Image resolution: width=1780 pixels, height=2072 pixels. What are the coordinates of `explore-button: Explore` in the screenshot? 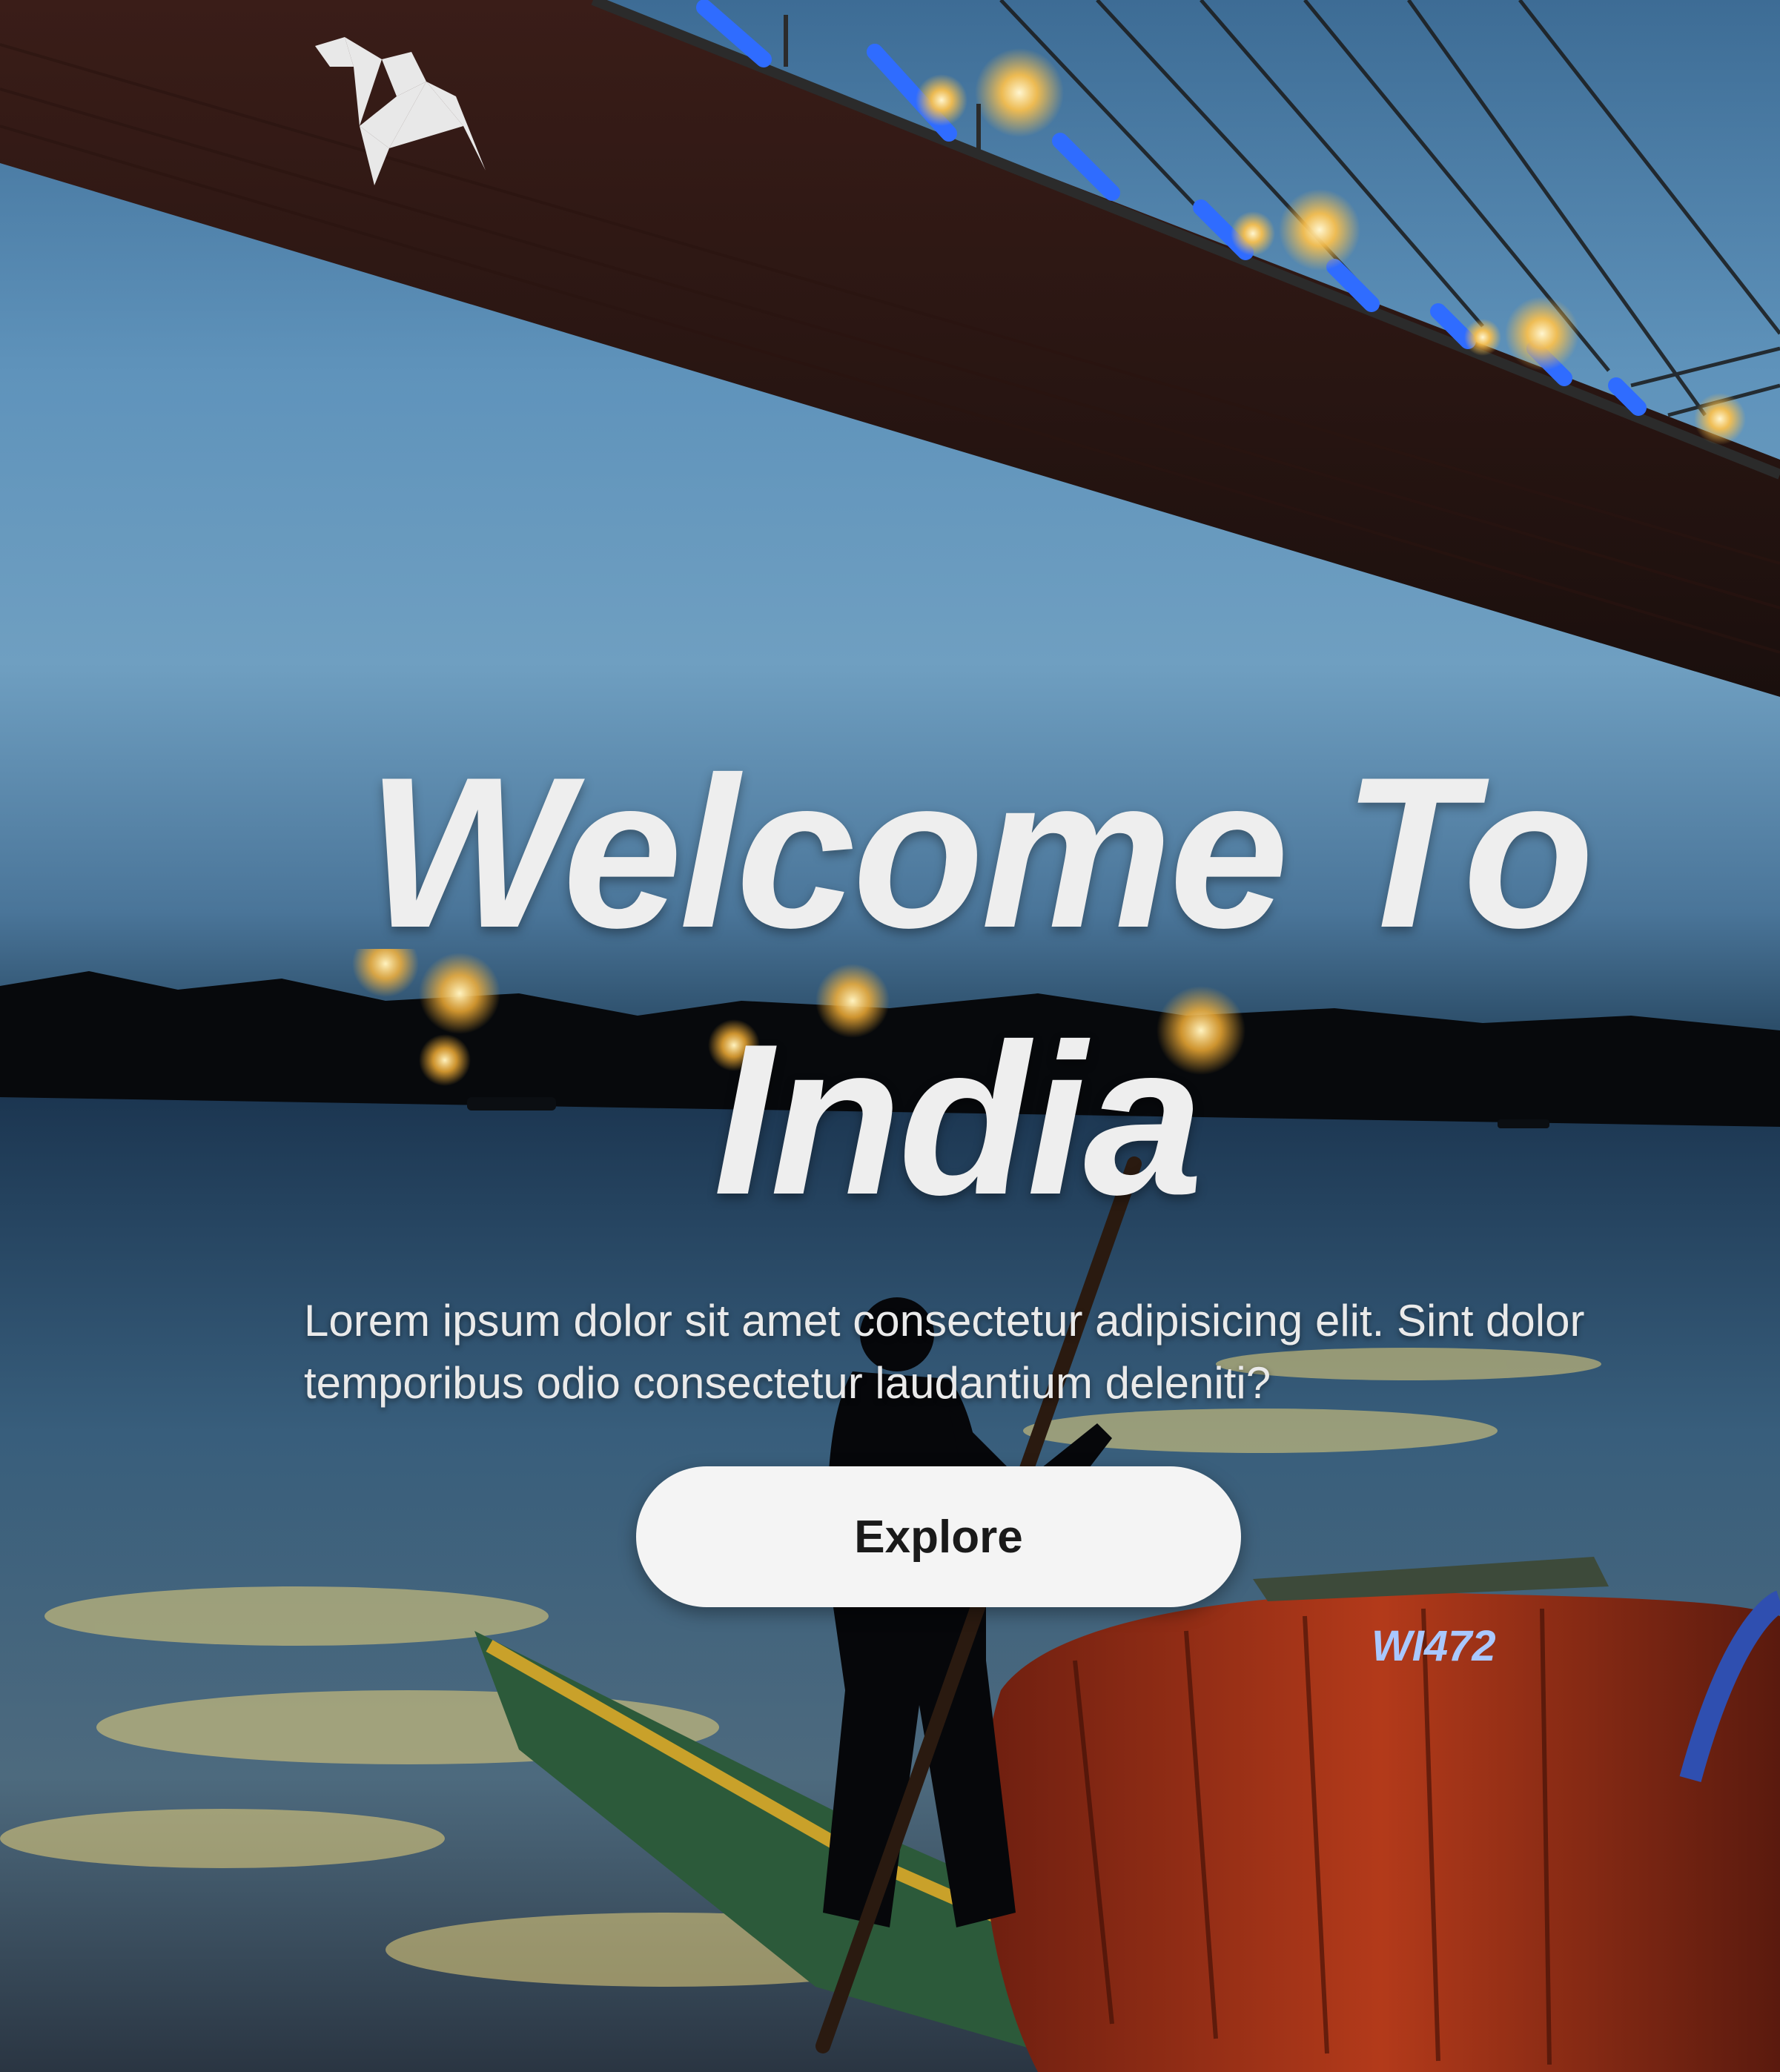 It's located at (938, 1537).